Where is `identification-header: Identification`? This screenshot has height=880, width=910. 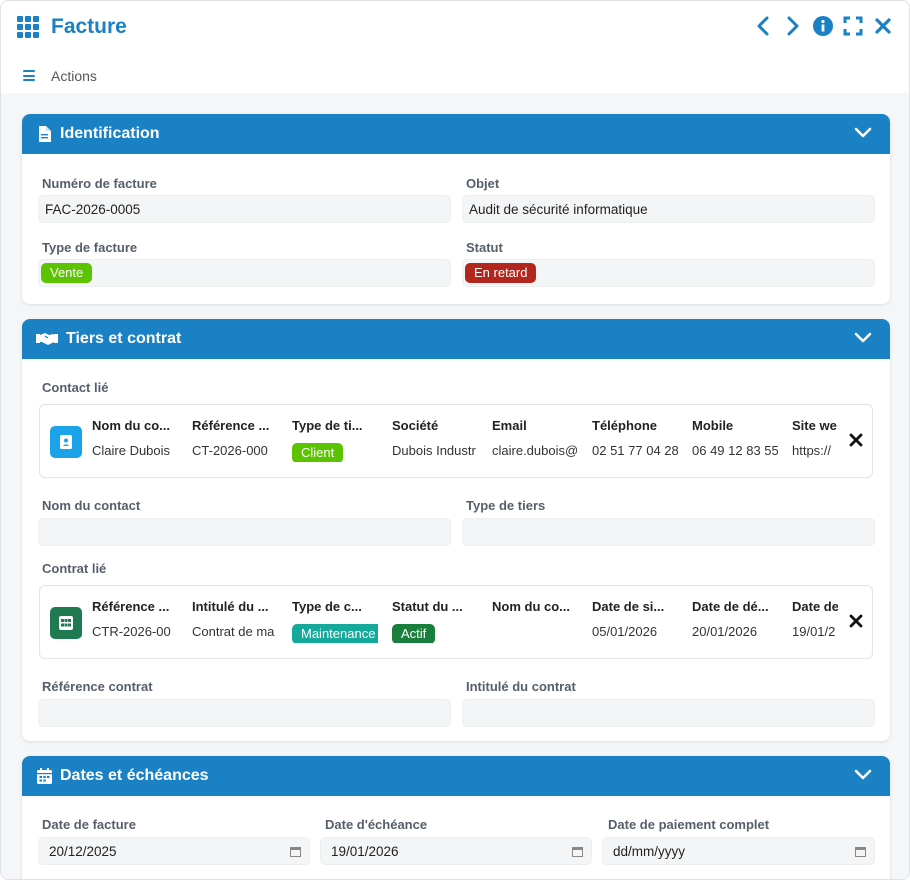 identification-header: Identification is located at coordinates (456, 134).